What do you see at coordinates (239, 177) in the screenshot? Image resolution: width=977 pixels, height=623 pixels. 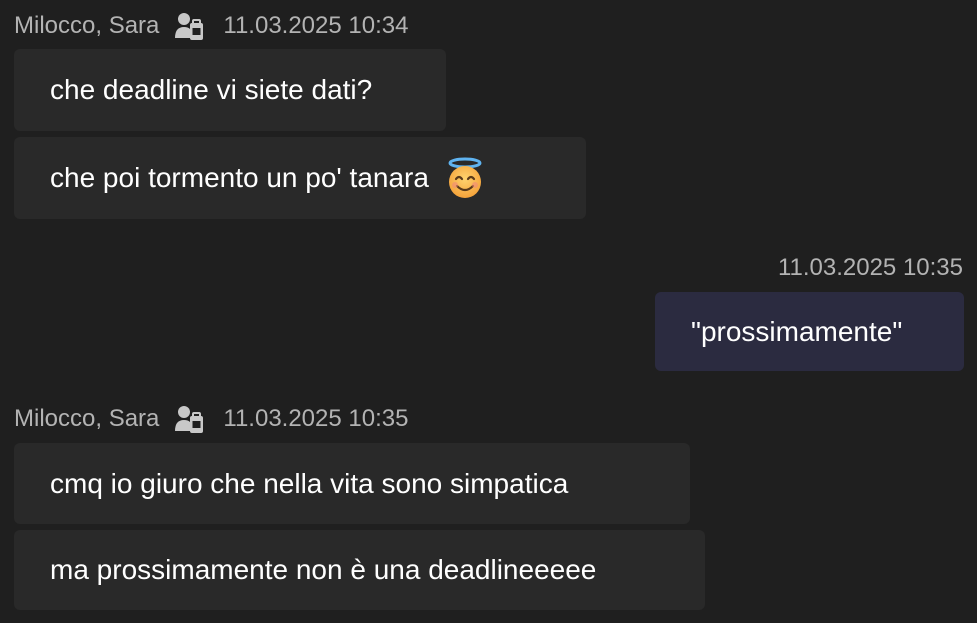 I see `message-text: che poi tormento un po' tanara` at bounding box center [239, 177].